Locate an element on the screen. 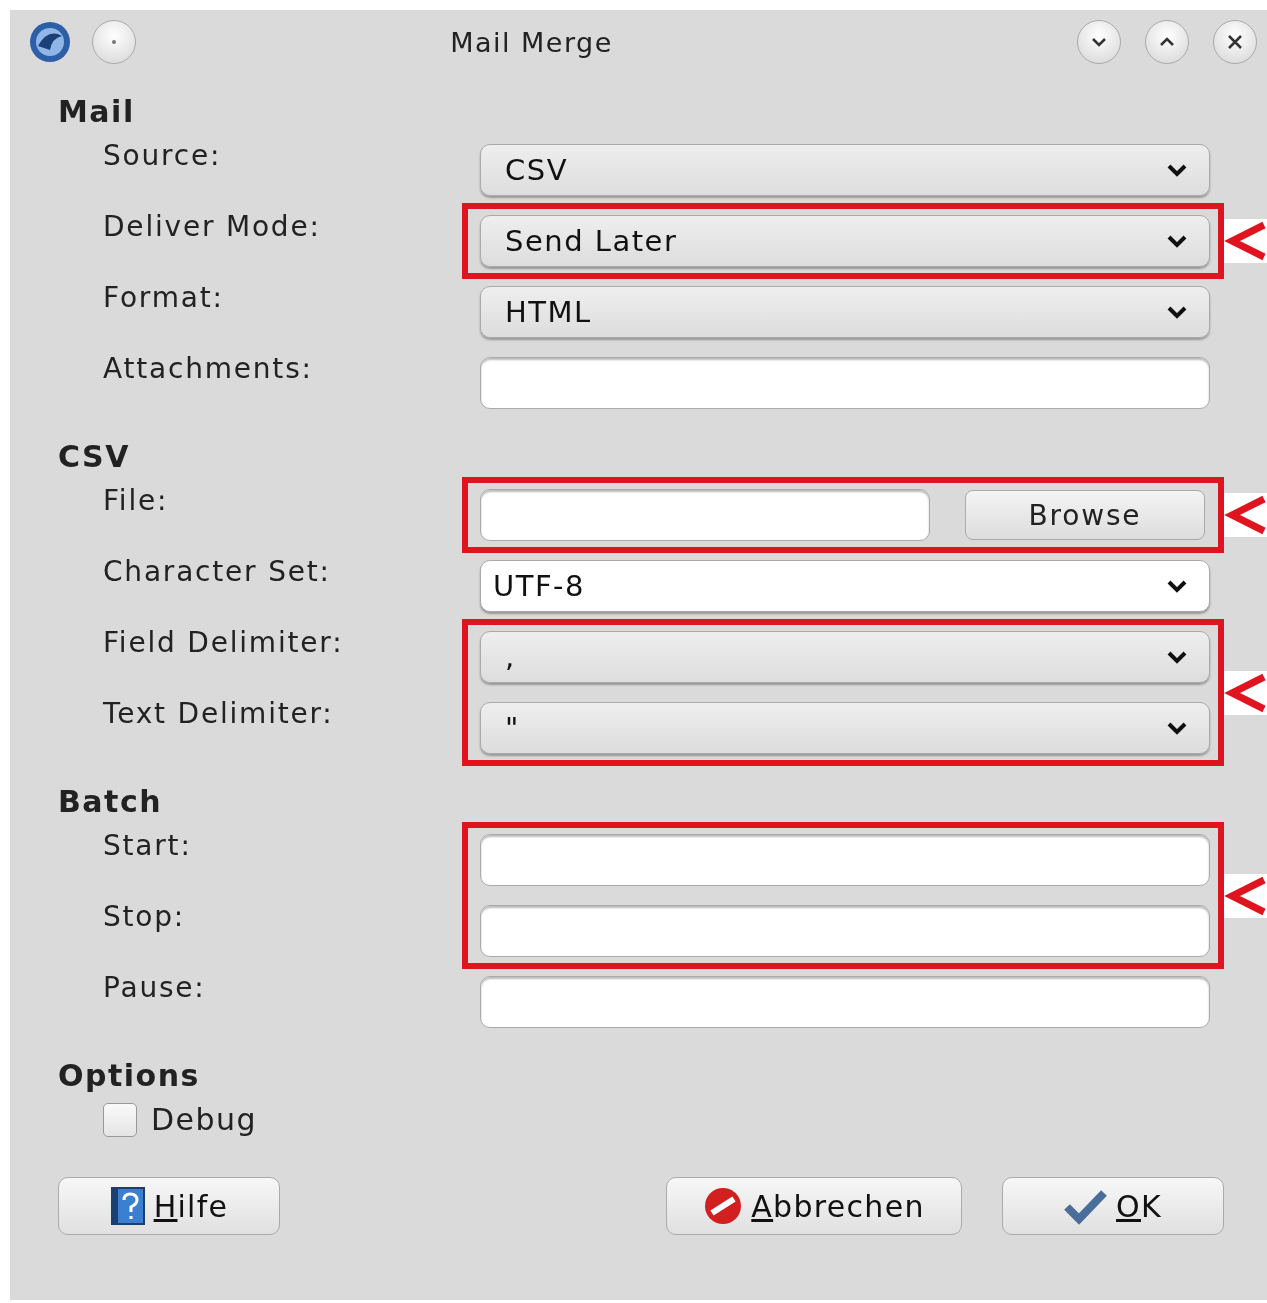  help-button: Hilfe is located at coordinates (169, 1206).